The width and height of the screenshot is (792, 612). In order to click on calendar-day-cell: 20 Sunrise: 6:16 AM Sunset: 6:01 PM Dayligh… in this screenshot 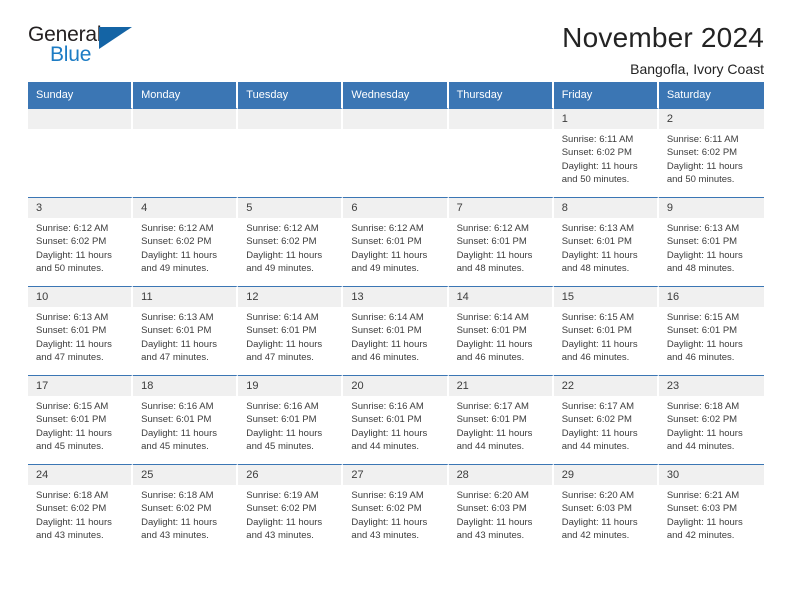, I will do `click(396, 419)`.